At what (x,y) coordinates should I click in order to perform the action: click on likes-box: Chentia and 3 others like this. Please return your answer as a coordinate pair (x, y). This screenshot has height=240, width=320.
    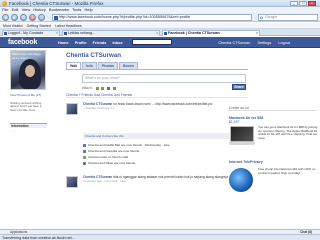
    Looking at the image, I should click on (158, 136).